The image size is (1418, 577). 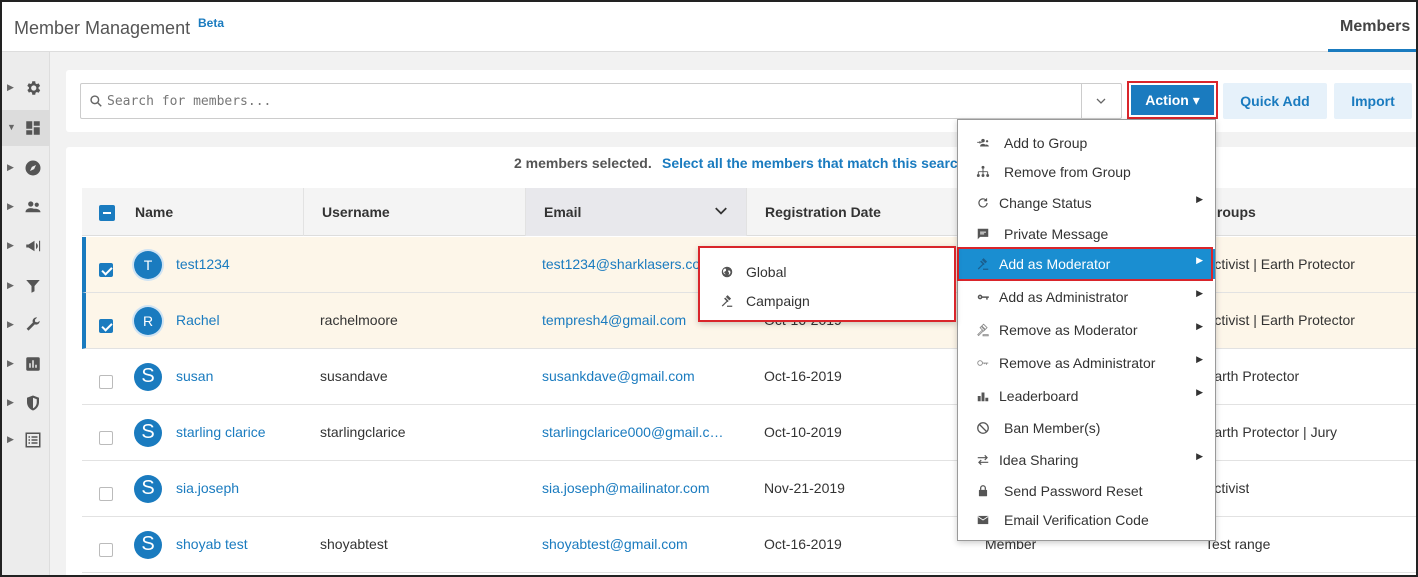 I want to click on compass-icon, so click(x=33, y=168).